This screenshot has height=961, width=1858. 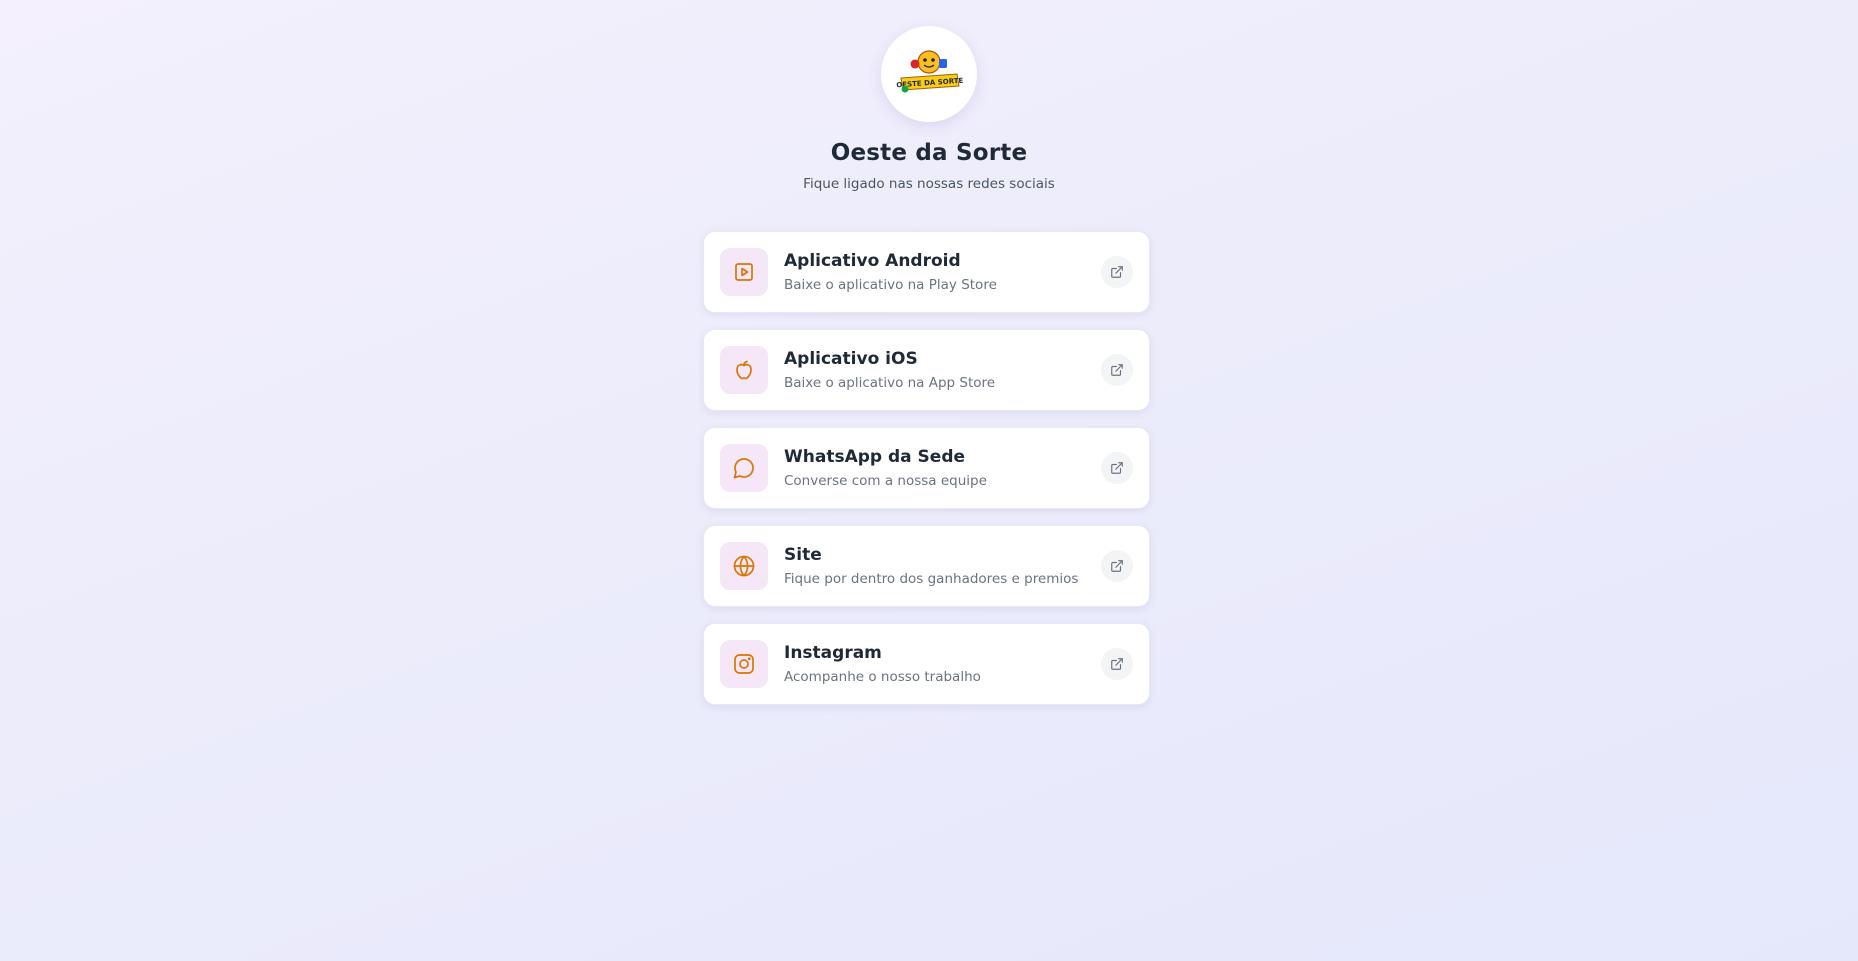 I want to click on link-description: Acompanhe o nosso trabalho, so click(x=882, y=677).